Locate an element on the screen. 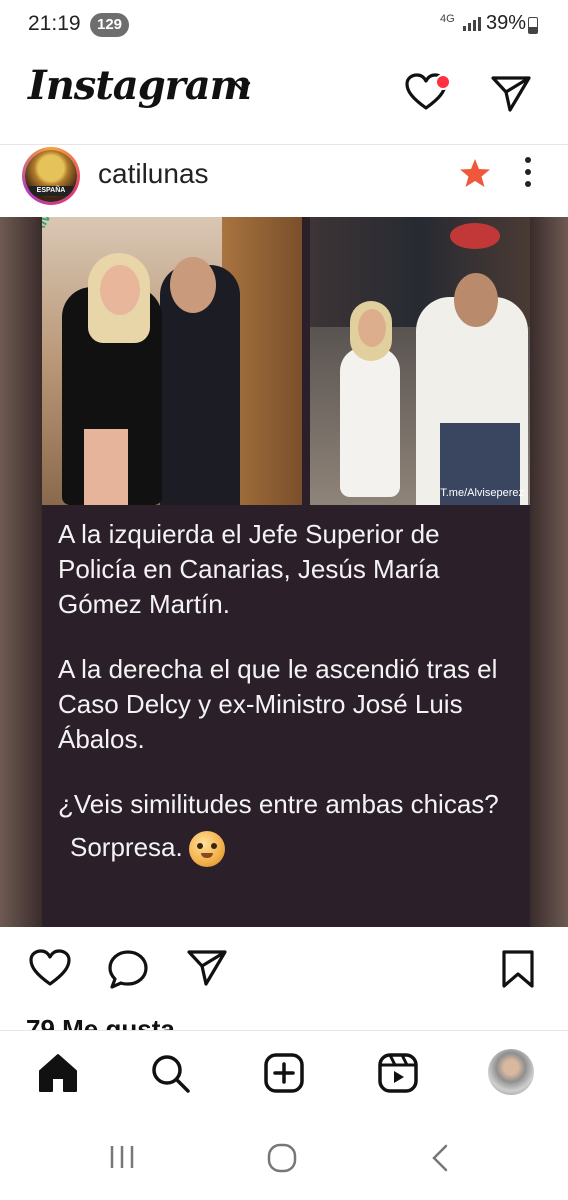  share-send-icon is located at coordinates (207, 968).